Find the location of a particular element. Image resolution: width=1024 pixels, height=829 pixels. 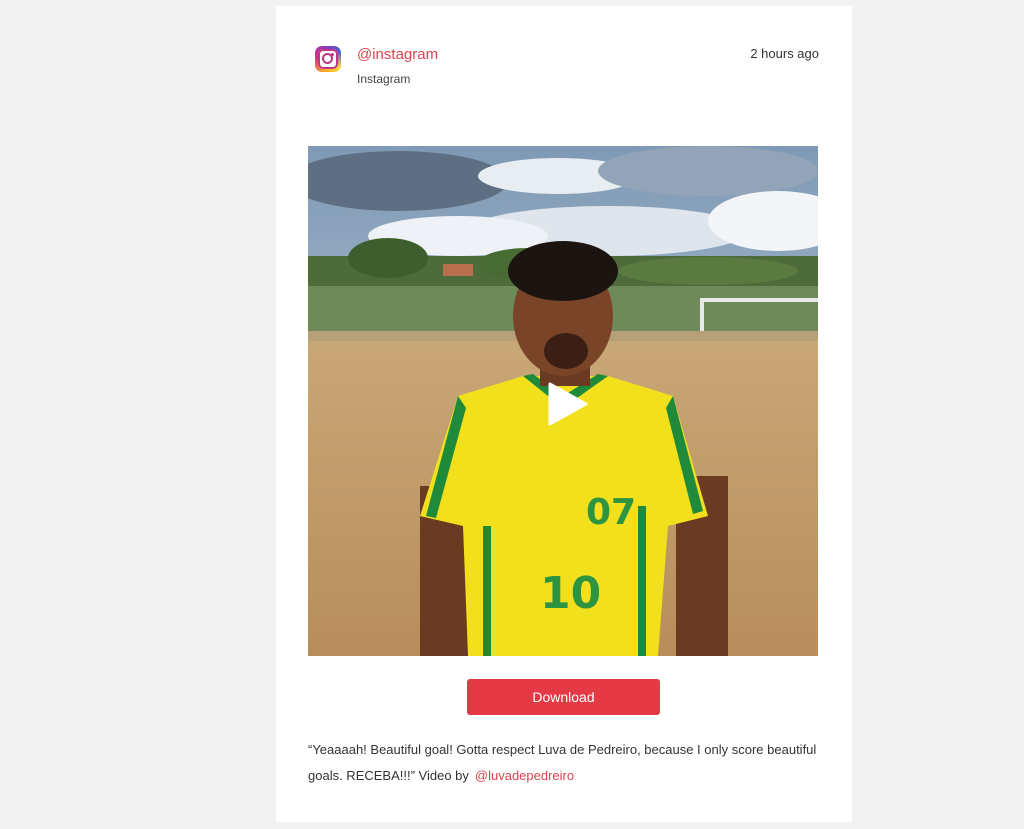

credit-link: @luvadepedreiro is located at coordinates (524, 775).